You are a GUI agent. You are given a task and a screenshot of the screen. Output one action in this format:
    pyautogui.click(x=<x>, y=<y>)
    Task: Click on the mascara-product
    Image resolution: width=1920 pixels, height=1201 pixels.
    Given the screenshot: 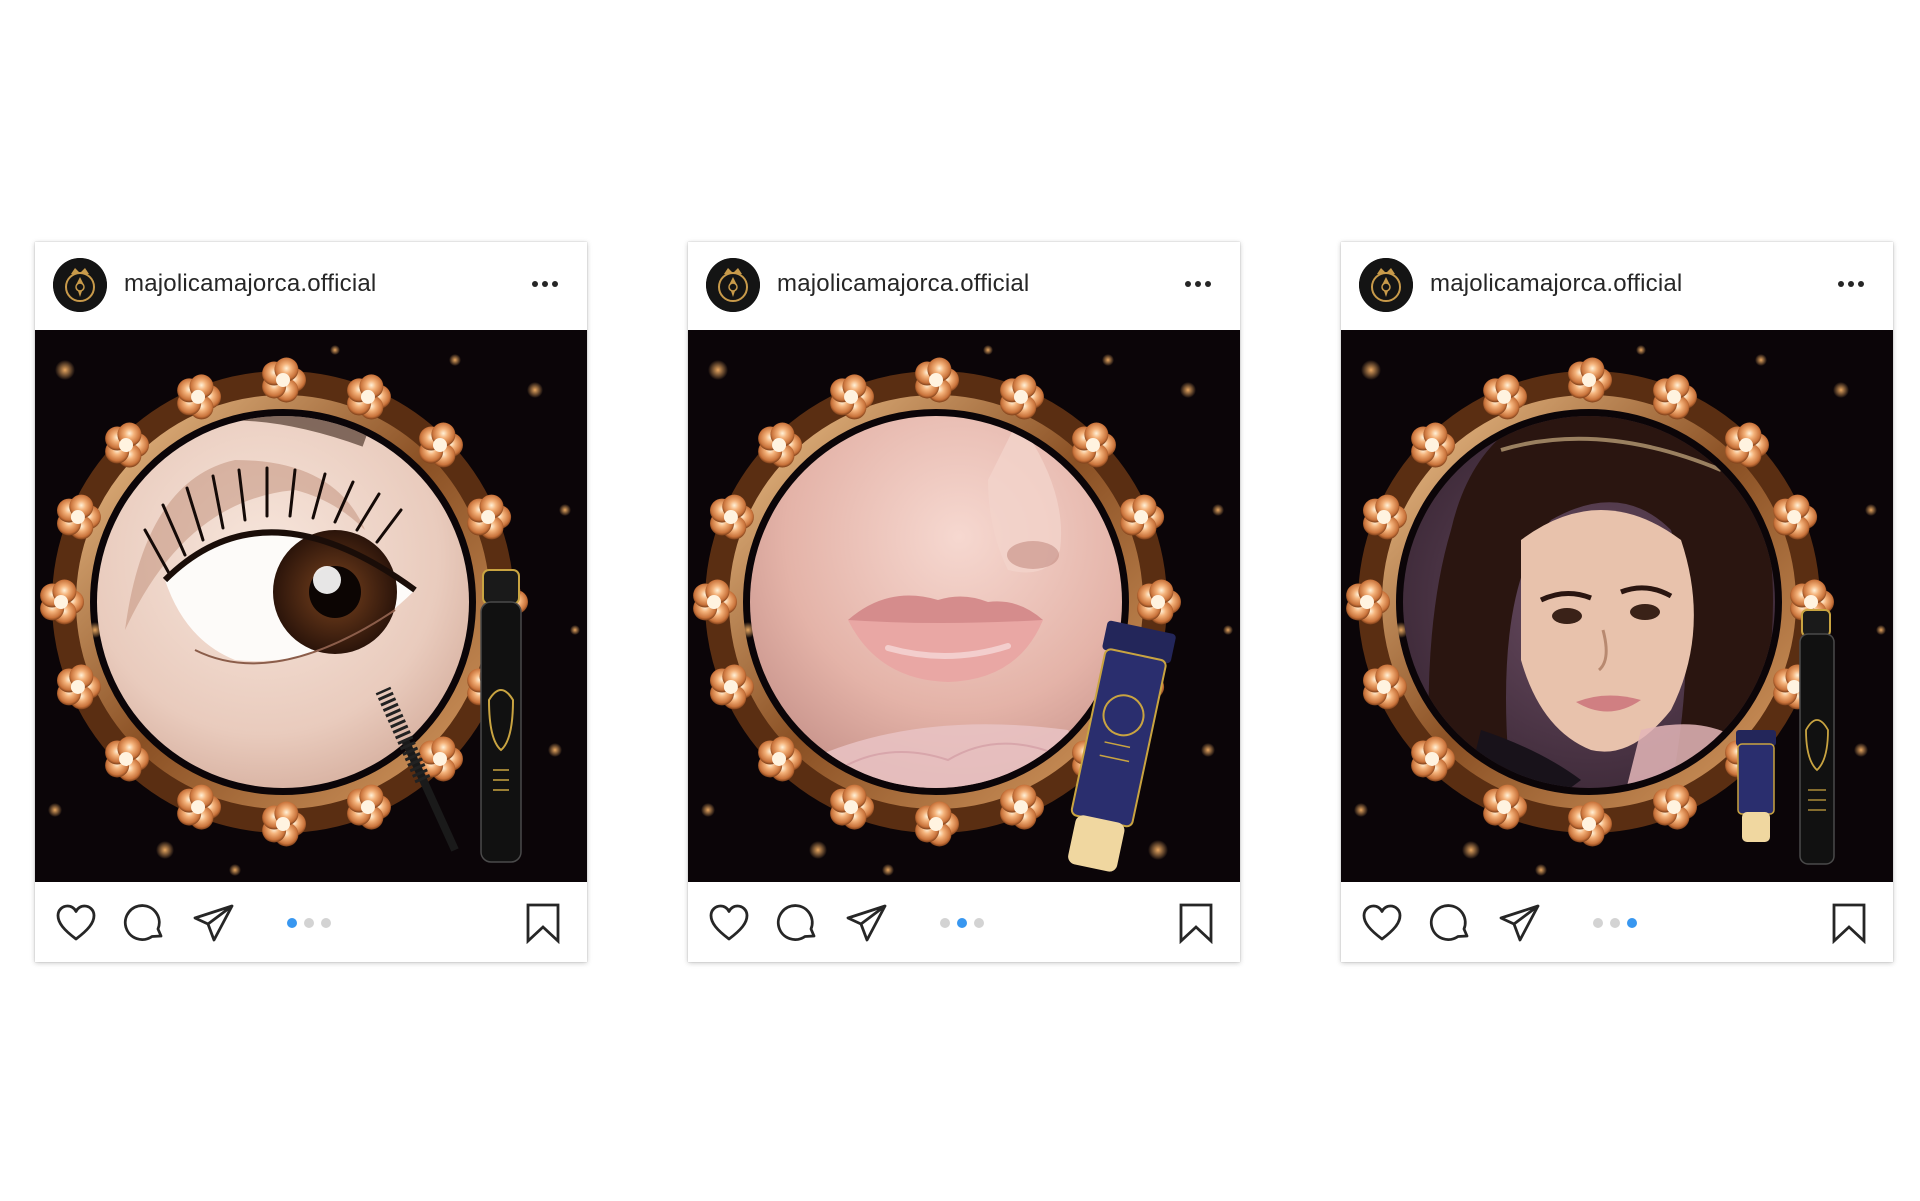 What is the action you would take?
    pyautogui.click(x=1817, y=737)
    